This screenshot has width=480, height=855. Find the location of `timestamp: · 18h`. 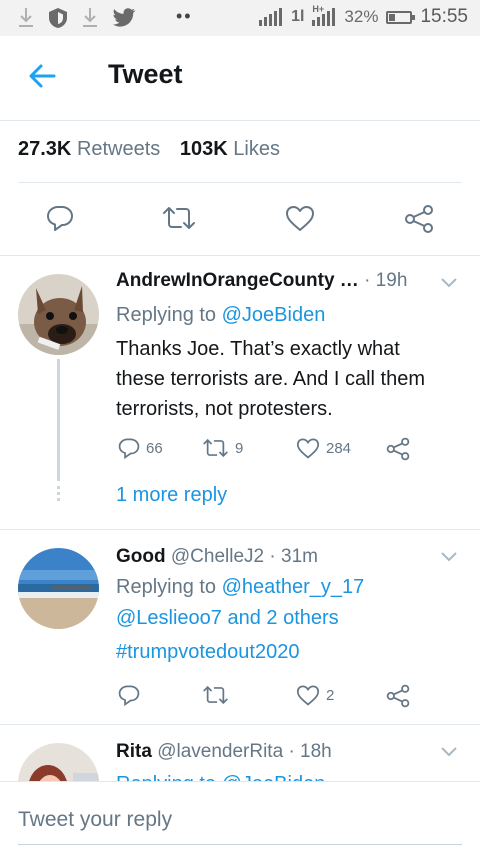

timestamp: · 18h is located at coordinates (310, 751).